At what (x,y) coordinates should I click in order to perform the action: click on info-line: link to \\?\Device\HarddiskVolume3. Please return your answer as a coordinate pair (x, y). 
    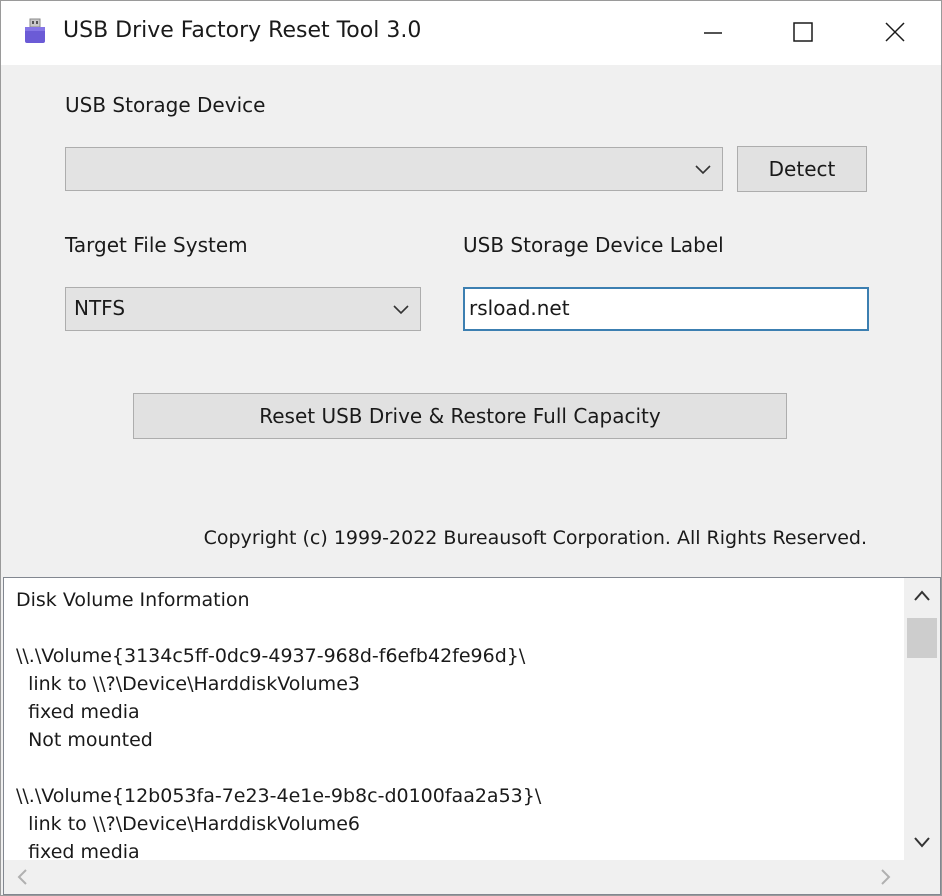
    Looking at the image, I should click on (188, 684).